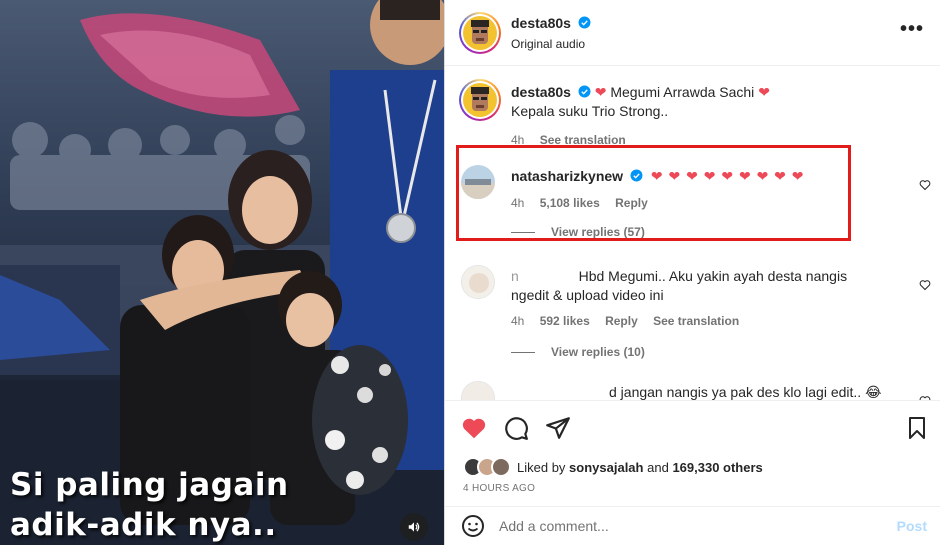  Describe the element at coordinates (515, 276) in the screenshot. I see `comment-username: n` at that location.